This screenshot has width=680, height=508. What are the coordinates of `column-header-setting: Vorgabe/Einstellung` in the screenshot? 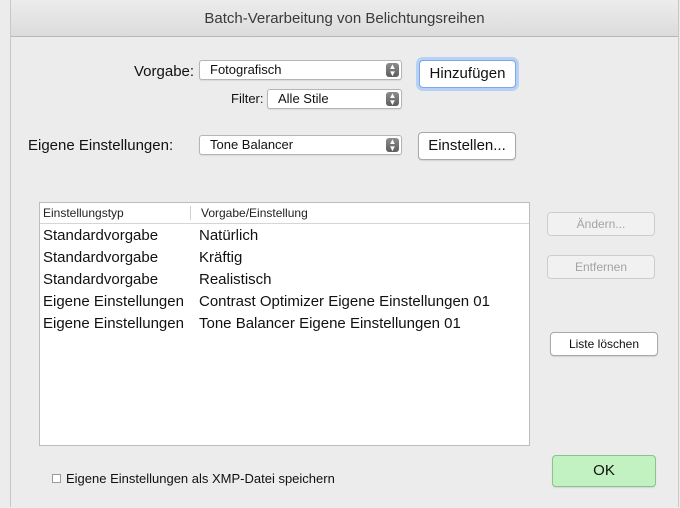 It's located at (254, 213).